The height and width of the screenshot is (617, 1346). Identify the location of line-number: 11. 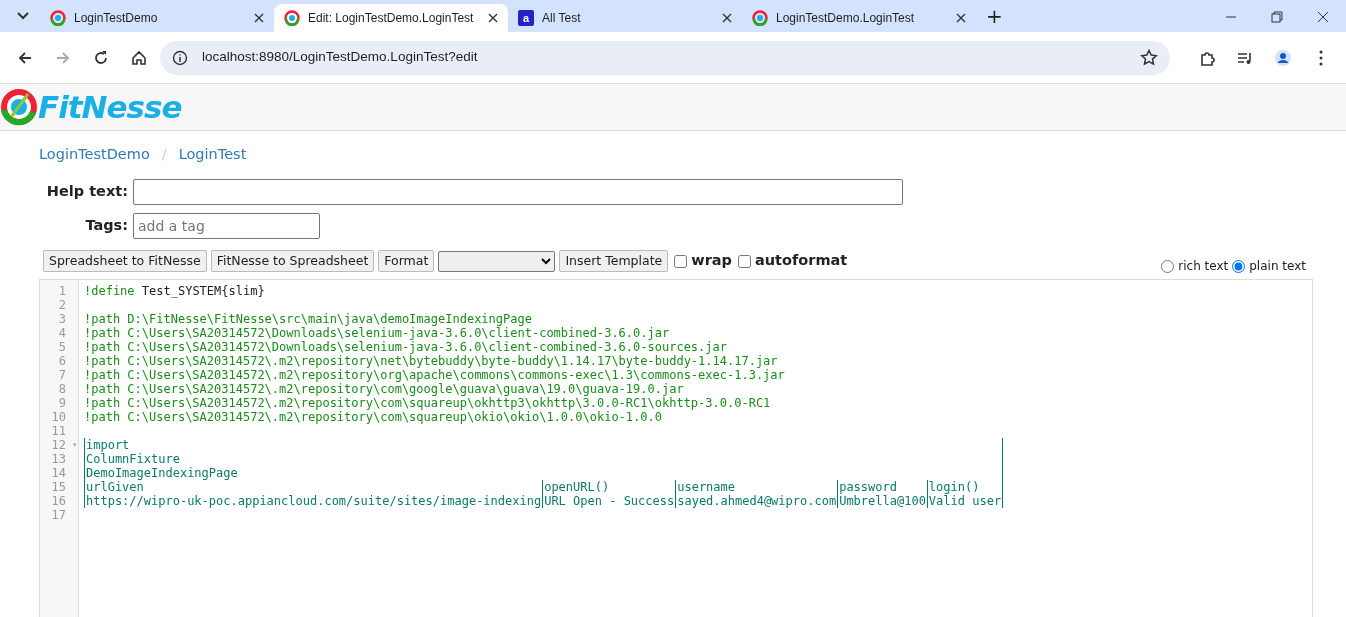
(58, 431).